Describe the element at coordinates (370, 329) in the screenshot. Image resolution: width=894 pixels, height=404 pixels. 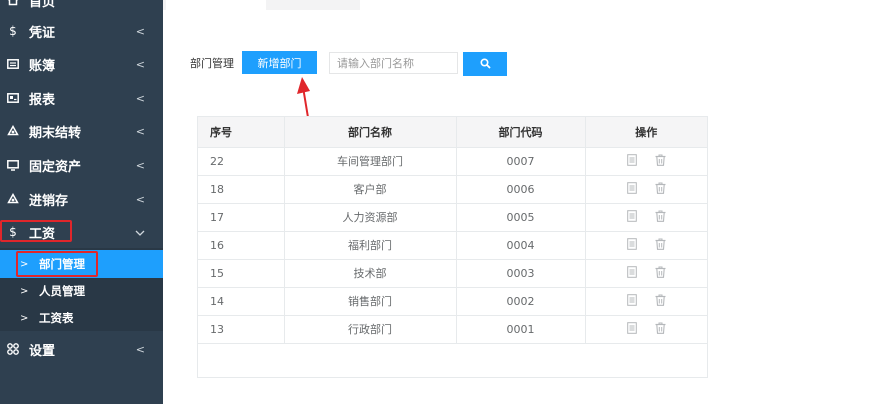
I see `cell-name: 行政部门` at that location.